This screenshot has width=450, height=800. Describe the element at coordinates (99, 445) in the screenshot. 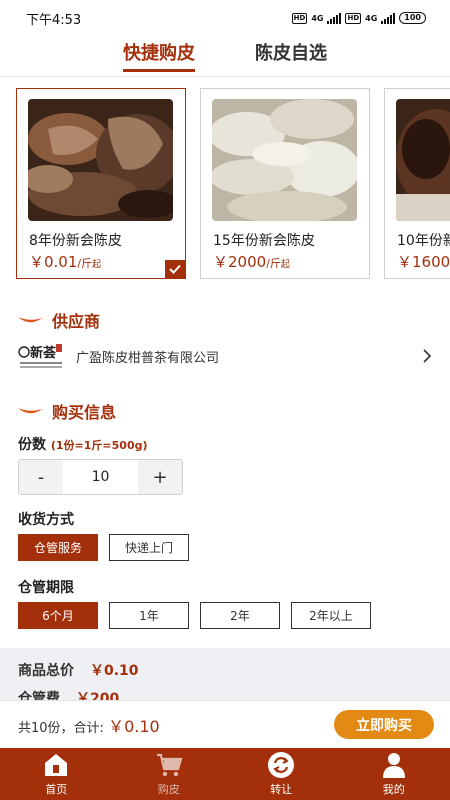

I see `quantity-hint: (1份=1斤=500g)` at that location.